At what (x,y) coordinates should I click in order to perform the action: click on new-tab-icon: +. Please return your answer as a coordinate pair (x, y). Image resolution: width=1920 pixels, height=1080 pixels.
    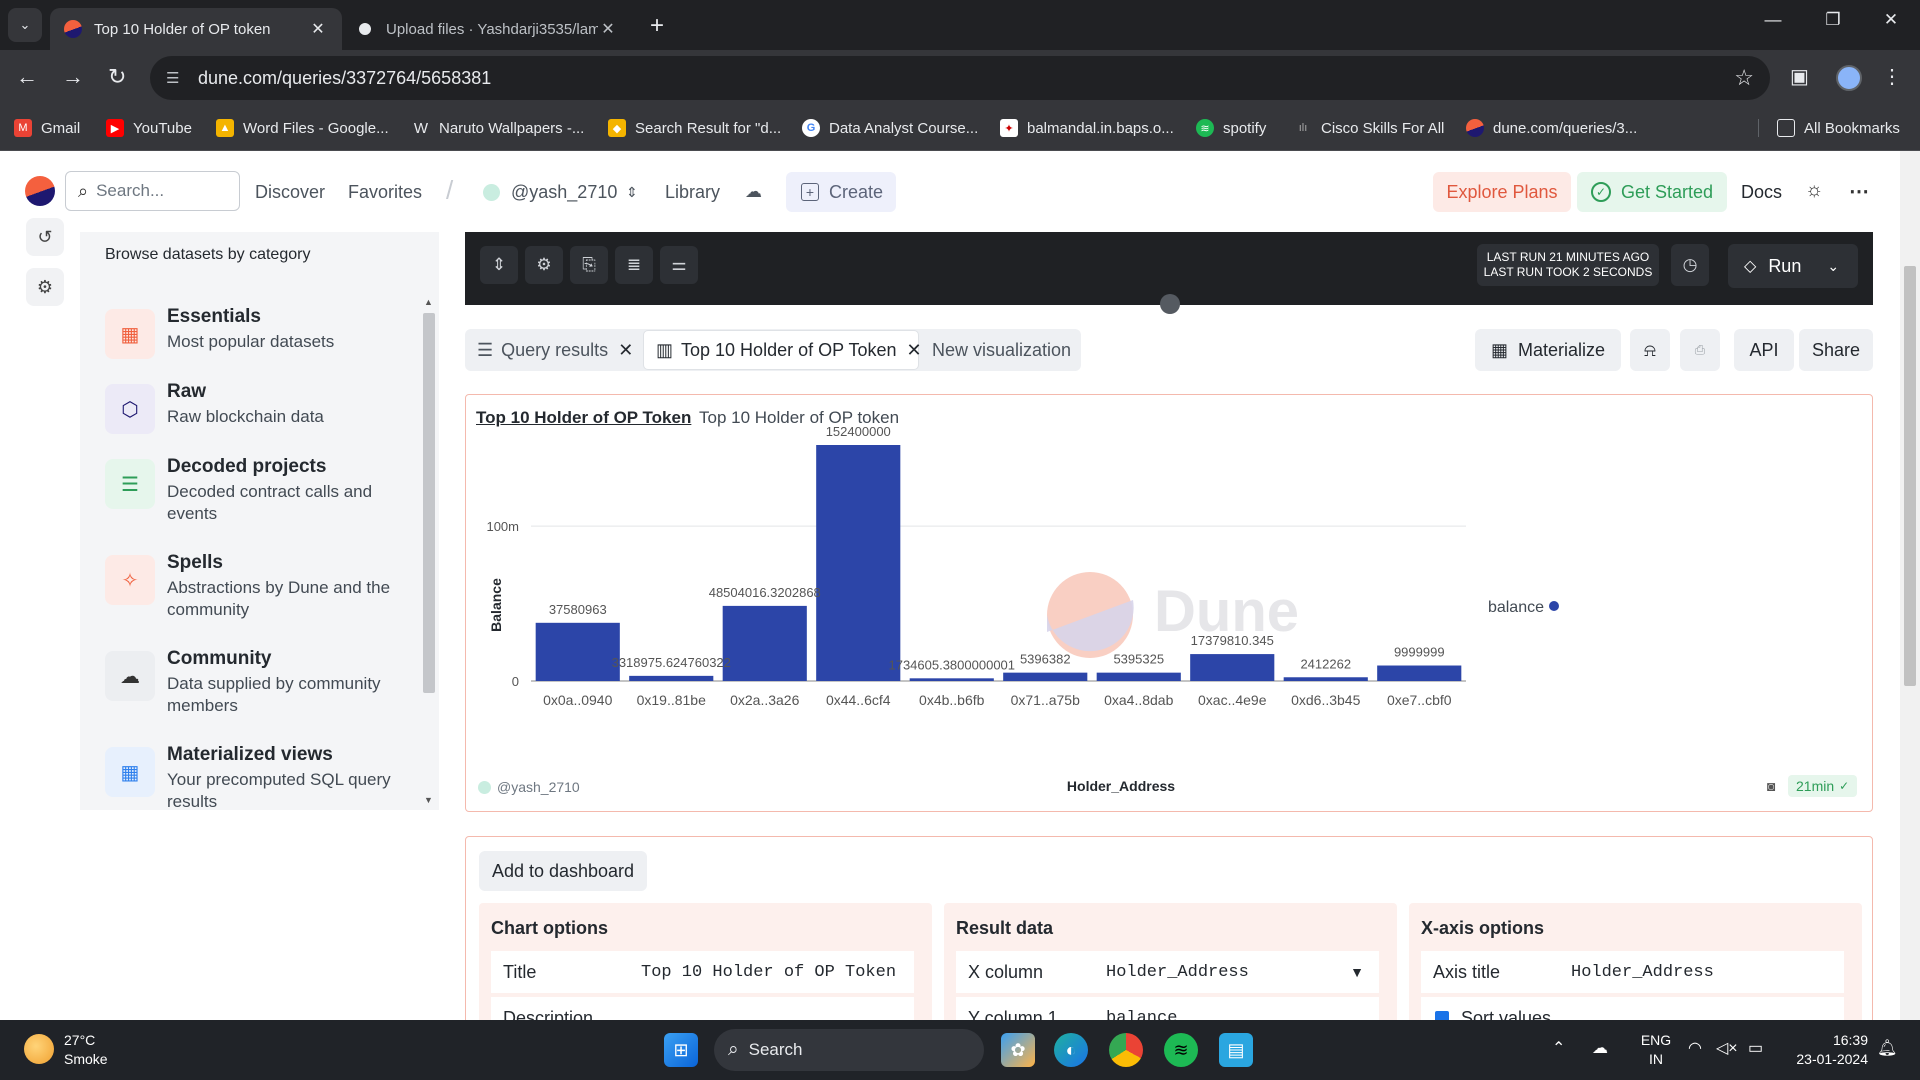
    Looking at the image, I should click on (657, 26).